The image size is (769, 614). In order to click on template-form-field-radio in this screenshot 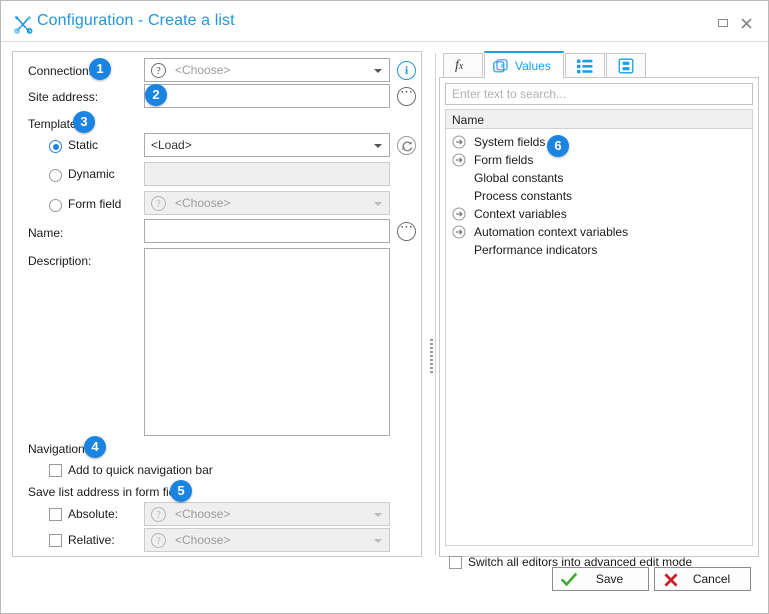, I will do `click(55, 205)`.